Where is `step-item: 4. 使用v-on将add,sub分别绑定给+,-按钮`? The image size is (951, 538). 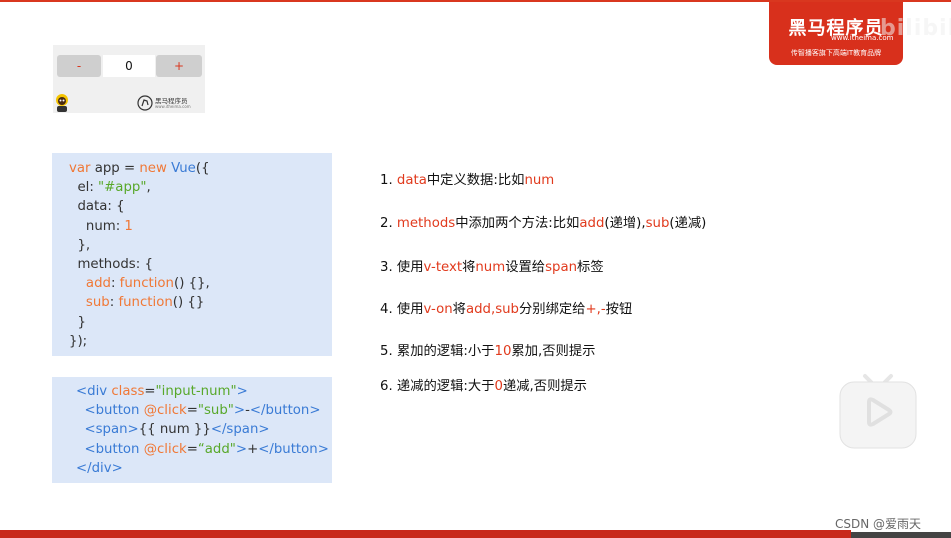
step-item: 4. 使用v-on将add,sub分别绑定给+,-按钮 is located at coordinates (506, 307).